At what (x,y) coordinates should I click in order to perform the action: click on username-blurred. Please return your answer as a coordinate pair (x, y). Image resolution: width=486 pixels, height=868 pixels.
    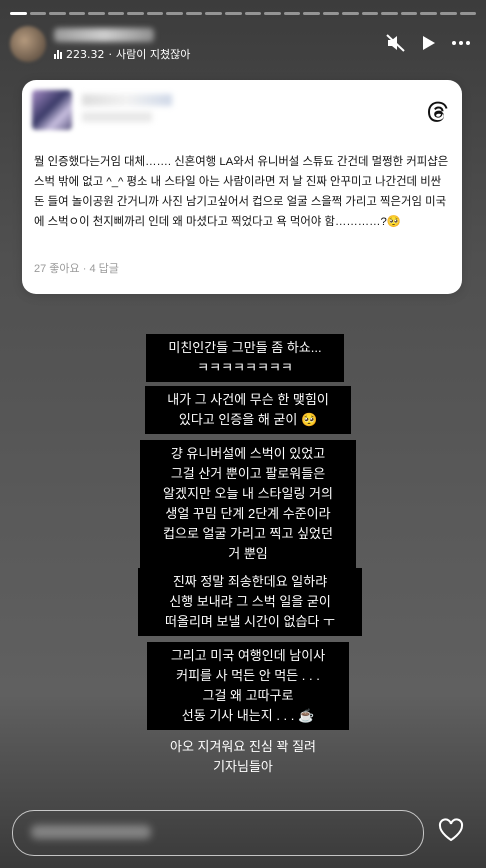
    Looking at the image, I should click on (104, 35).